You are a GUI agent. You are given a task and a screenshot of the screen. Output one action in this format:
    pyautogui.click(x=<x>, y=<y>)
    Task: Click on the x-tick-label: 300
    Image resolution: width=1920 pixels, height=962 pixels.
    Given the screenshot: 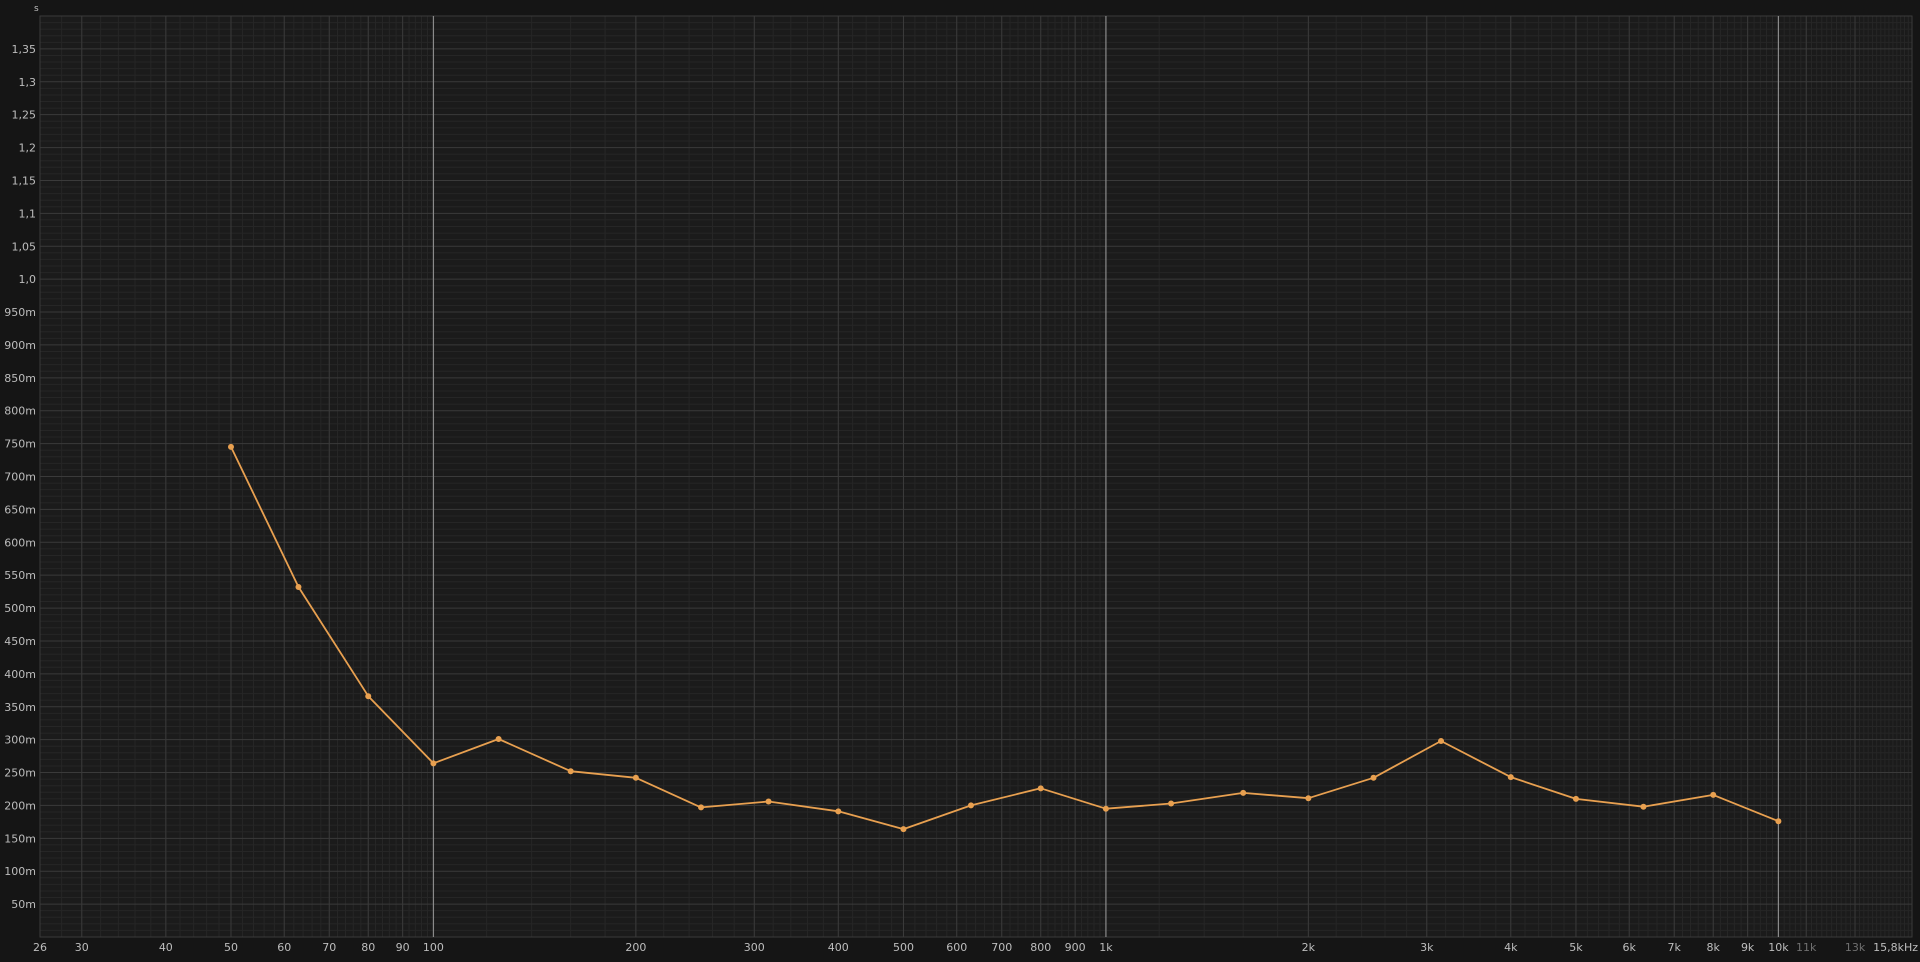 What is the action you would take?
    pyautogui.click(x=754, y=947)
    